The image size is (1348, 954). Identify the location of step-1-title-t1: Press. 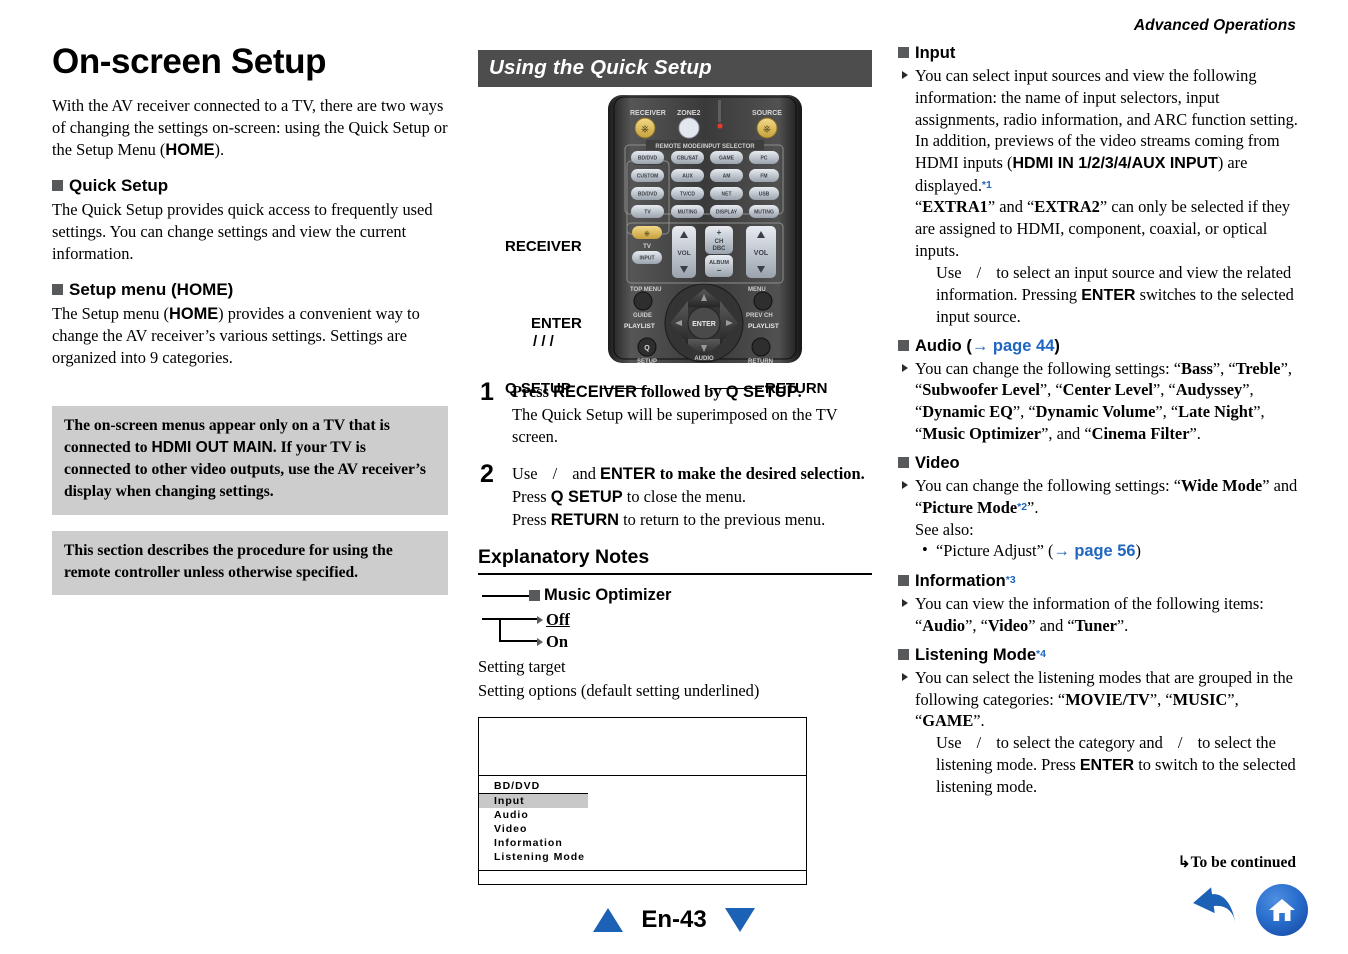
(533, 391).